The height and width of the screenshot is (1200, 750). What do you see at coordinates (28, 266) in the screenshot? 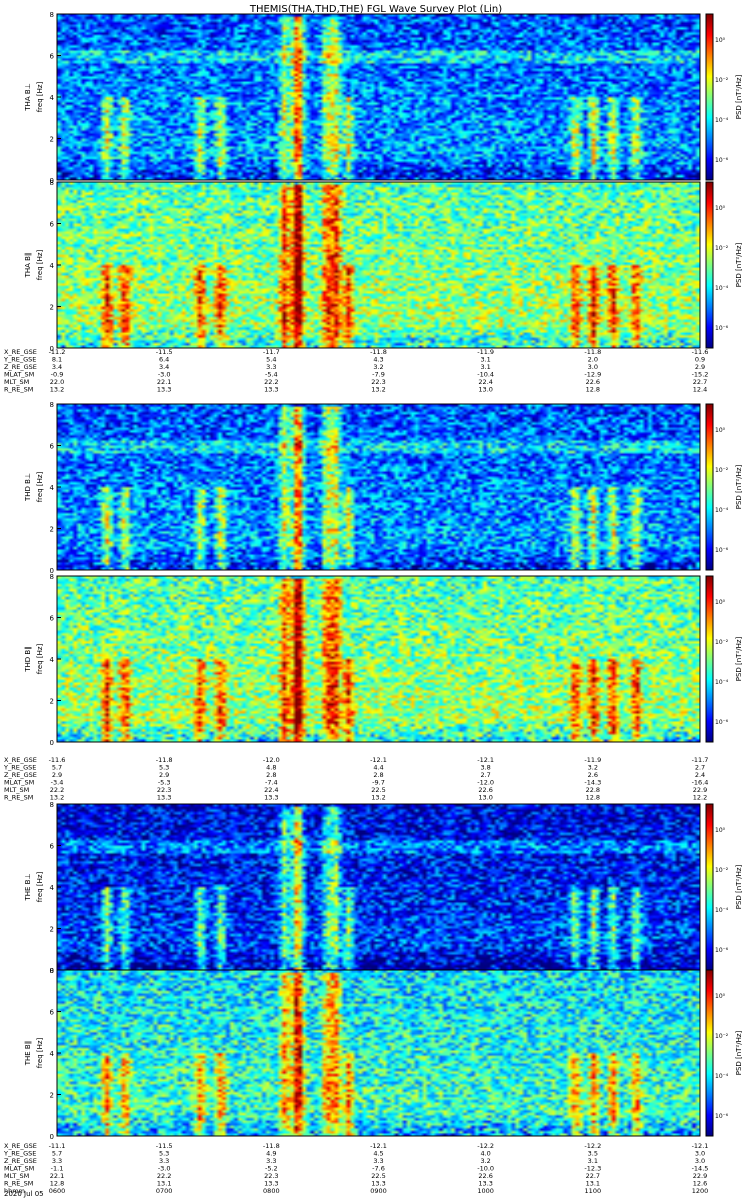
I see `panel-label: THA B∥` at bounding box center [28, 266].